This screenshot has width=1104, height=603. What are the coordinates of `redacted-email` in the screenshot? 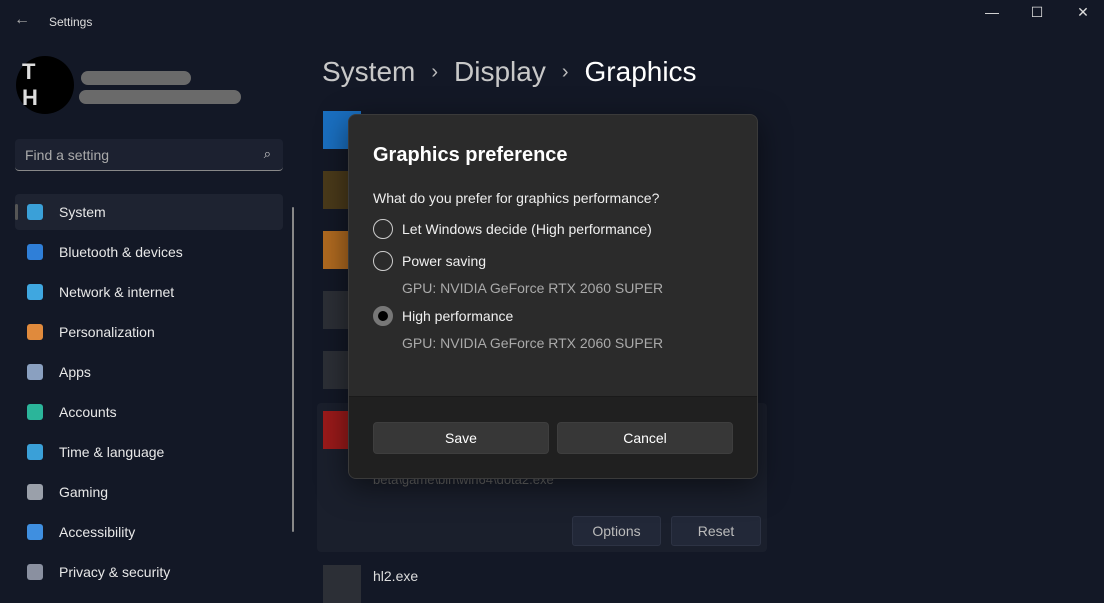 It's located at (160, 97).